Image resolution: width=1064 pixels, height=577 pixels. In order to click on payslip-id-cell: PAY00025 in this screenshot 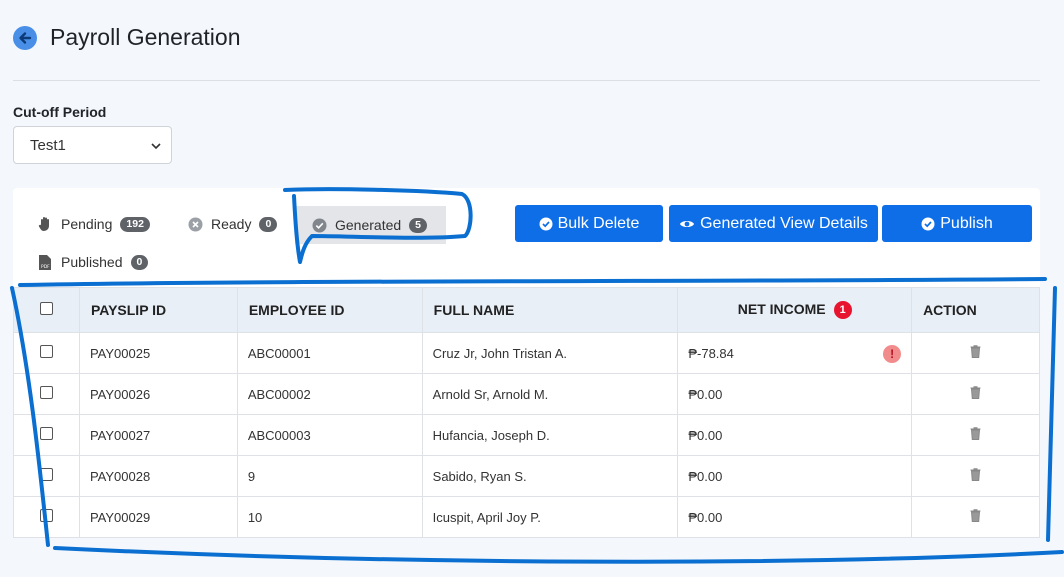, I will do `click(158, 353)`.